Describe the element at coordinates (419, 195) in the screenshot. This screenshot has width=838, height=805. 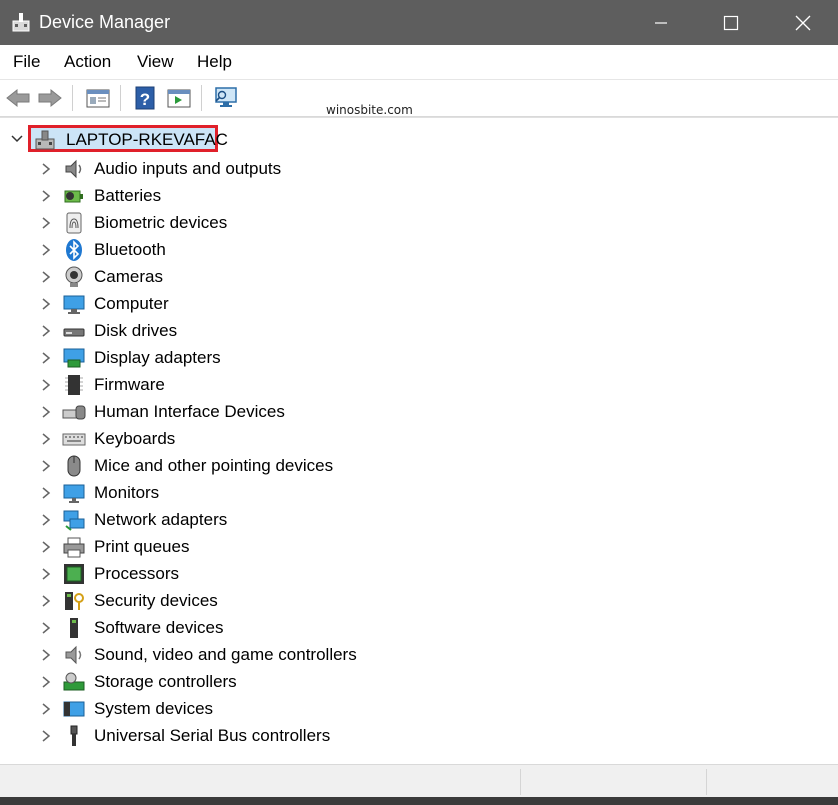
I see `tree-node: Batteries` at that location.